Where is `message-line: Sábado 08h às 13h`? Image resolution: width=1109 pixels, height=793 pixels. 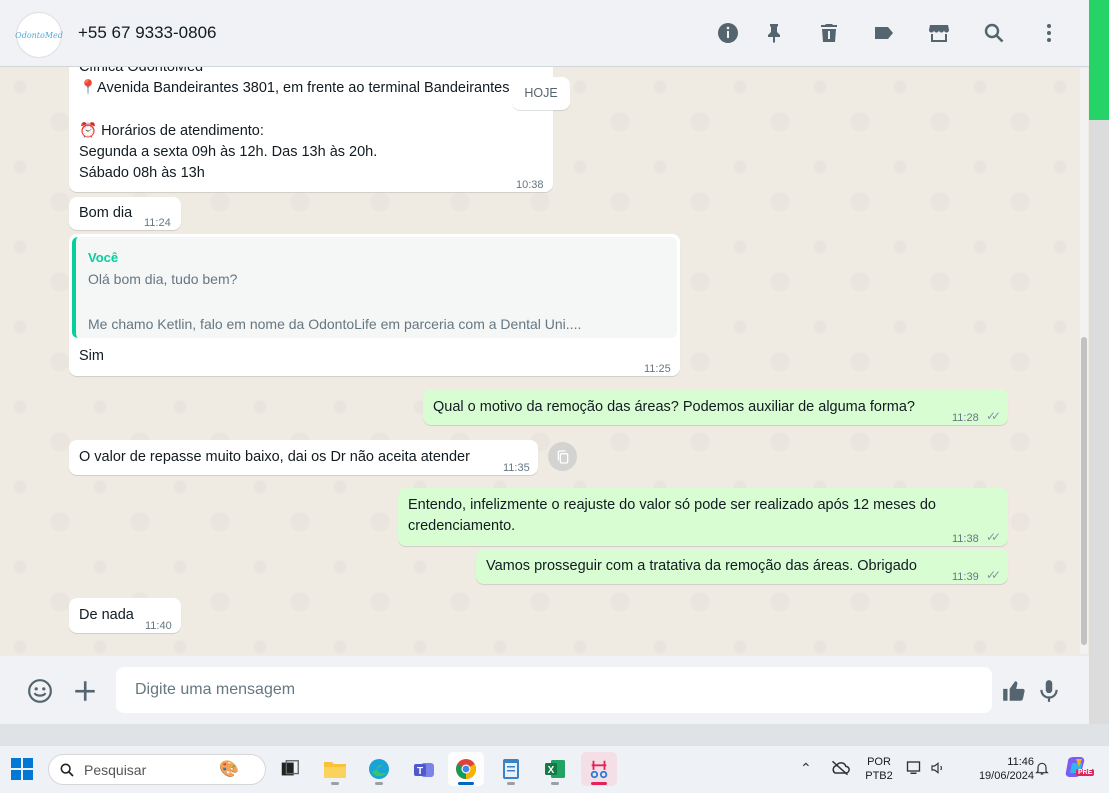
message-line: Sábado 08h às 13h is located at coordinates (142, 173).